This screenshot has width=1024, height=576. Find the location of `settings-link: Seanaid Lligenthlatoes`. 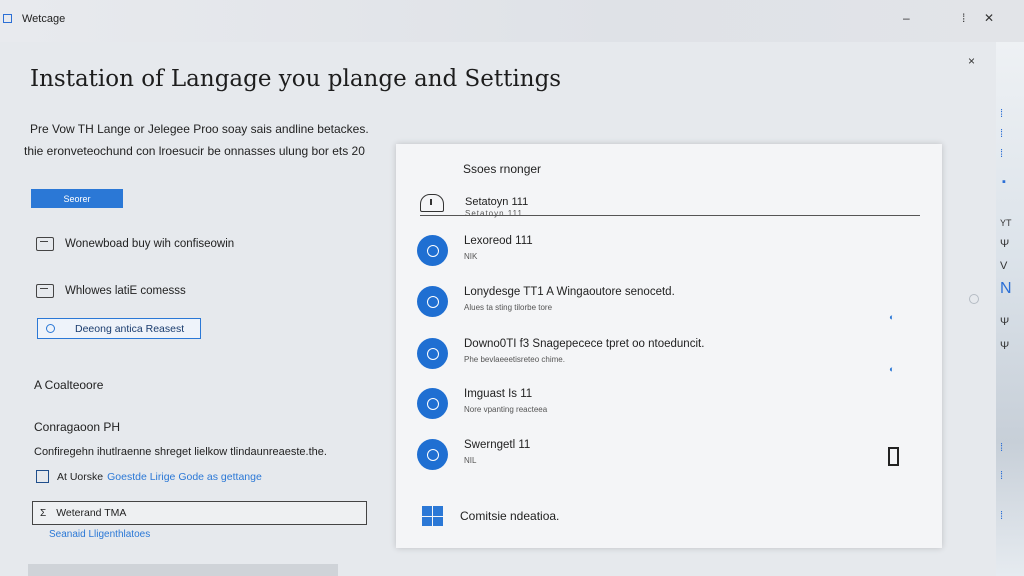

settings-link: Seanaid Lligenthlatoes is located at coordinates (99, 534).